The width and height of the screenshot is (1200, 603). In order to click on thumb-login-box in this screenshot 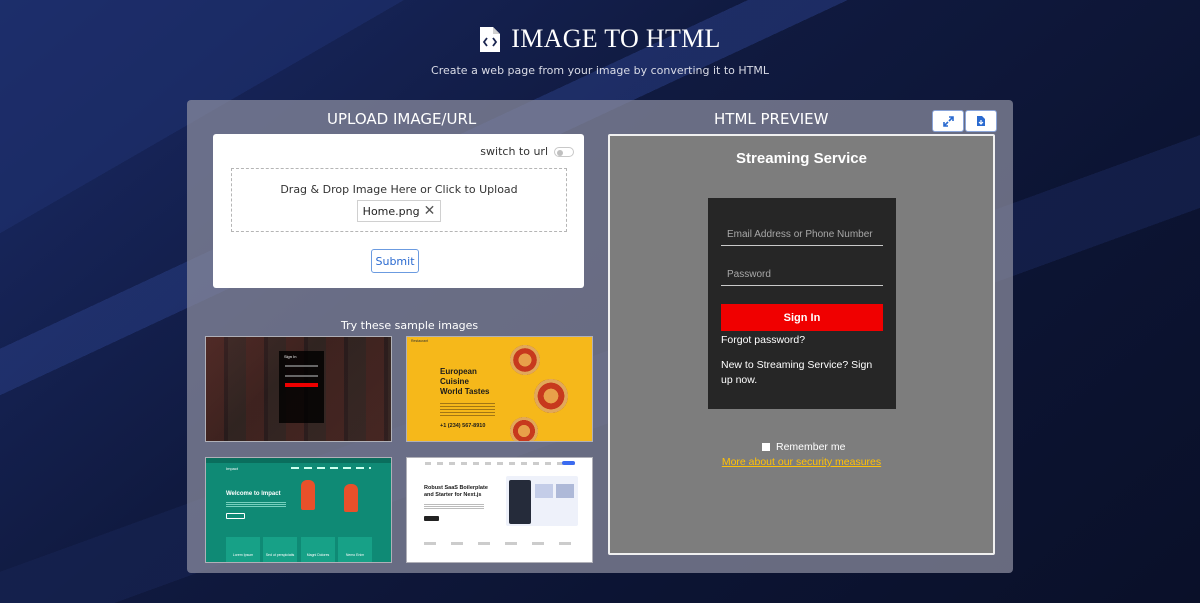, I will do `click(301, 387)`.